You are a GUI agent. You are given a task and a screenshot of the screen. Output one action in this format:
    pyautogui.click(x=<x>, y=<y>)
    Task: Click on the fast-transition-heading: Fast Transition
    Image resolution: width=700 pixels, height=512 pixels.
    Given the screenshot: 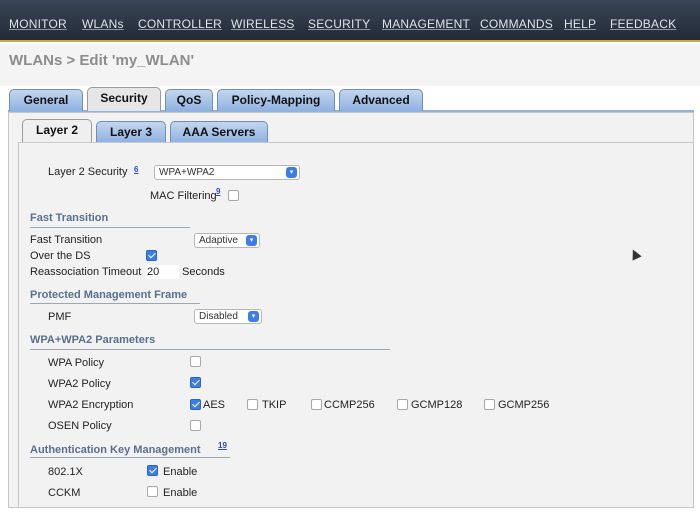 What is the action you would take?
    pyautogui.click(x=69, y=218)
    